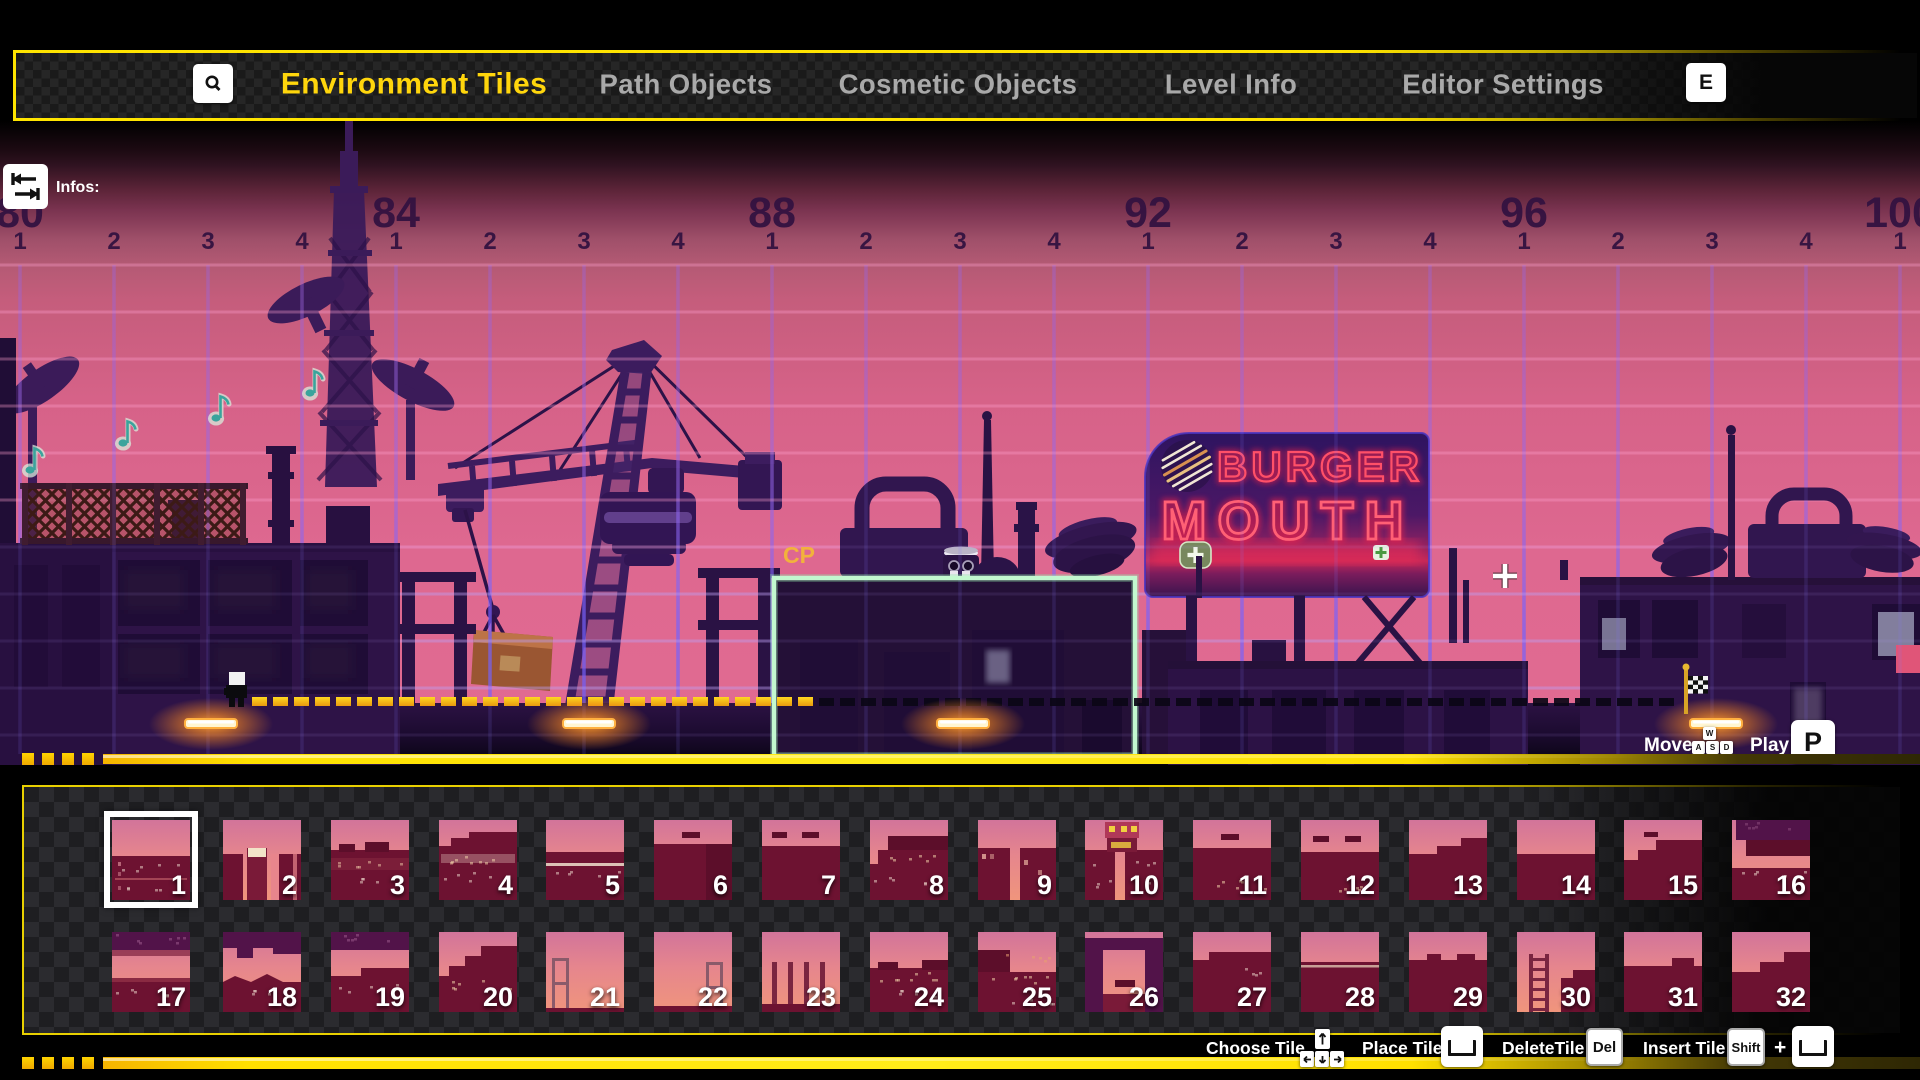 Image resolution: width=1920 pixels, height=1080 pixels. What do you see at coordinates (396, 213) in the screenshot?
I see `svg-text: 84` at bounding box center [396, 213].